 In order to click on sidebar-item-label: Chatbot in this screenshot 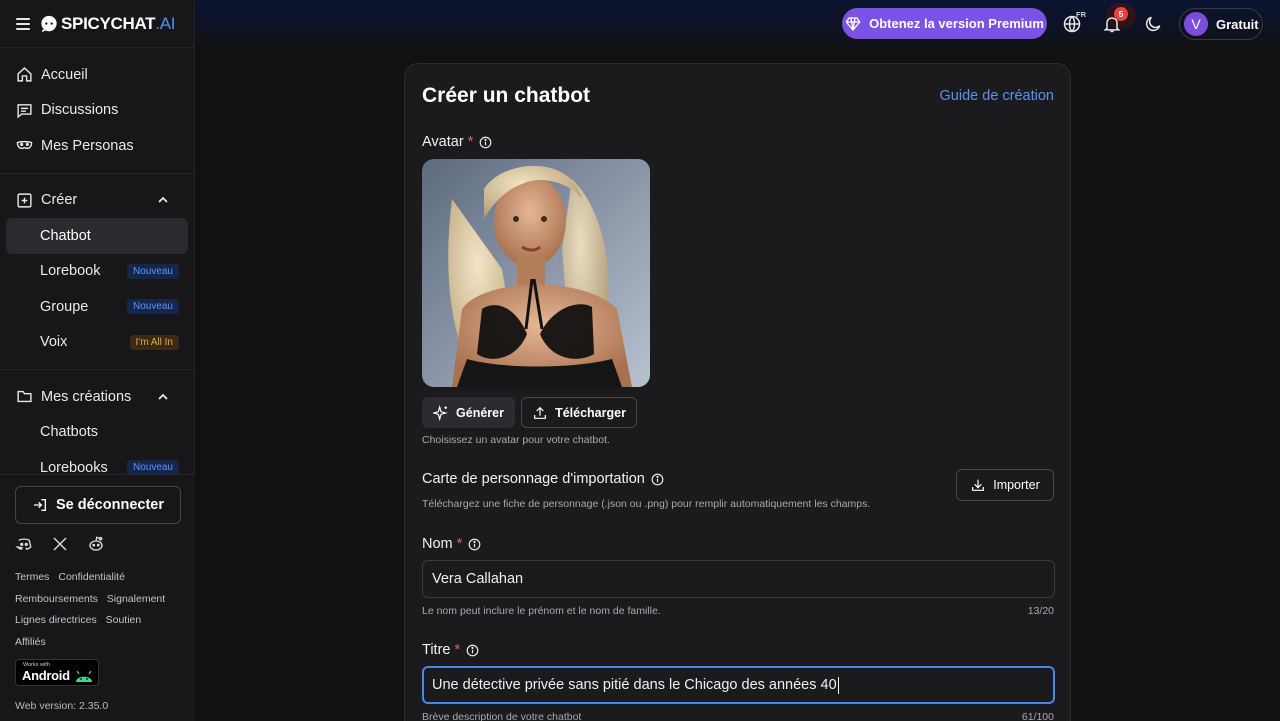, I will do `click(65, 235)`.